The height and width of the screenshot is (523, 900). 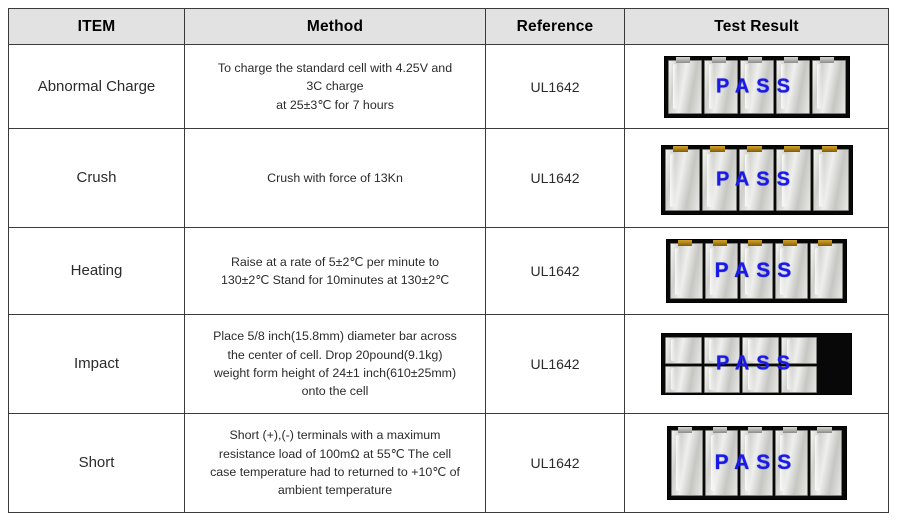 I want to click on abnormal-charge-test-photo: PASS, so click(x=756, y=86).